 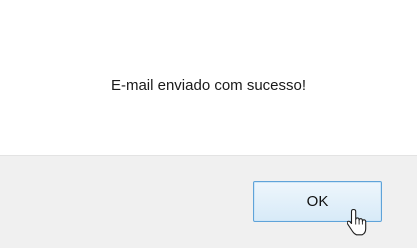 I want to click on dialog-message: E-mail enviado com sucesso!, so click(x=208, y=85).